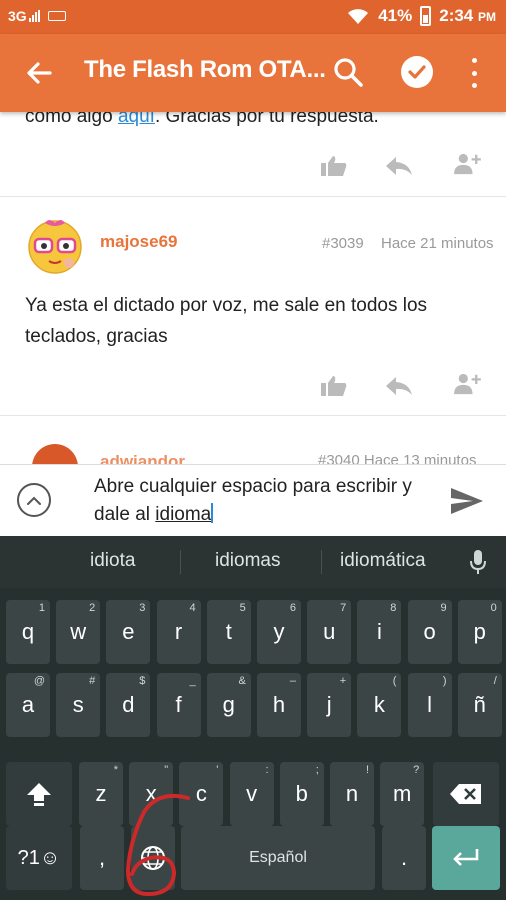 This screenshot has width=506, height=900. I want to click on language-key, so click(153, 858).